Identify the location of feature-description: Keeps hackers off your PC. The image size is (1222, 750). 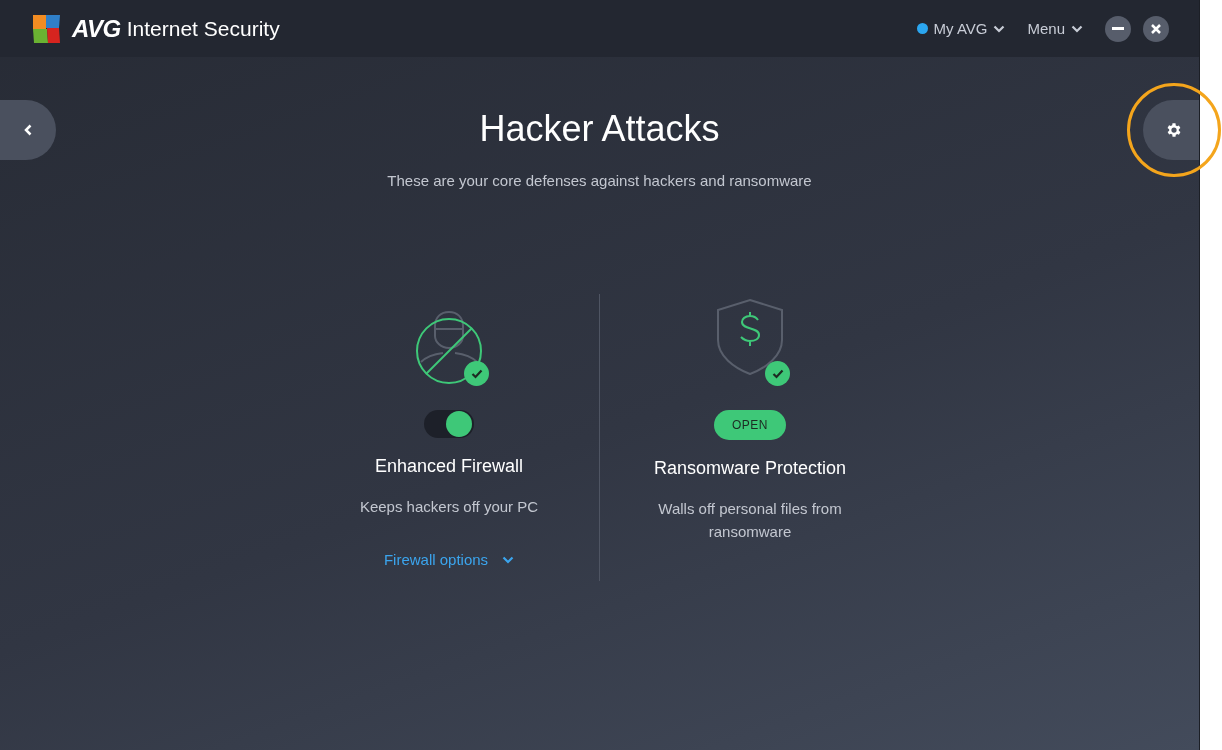
(449, 507).